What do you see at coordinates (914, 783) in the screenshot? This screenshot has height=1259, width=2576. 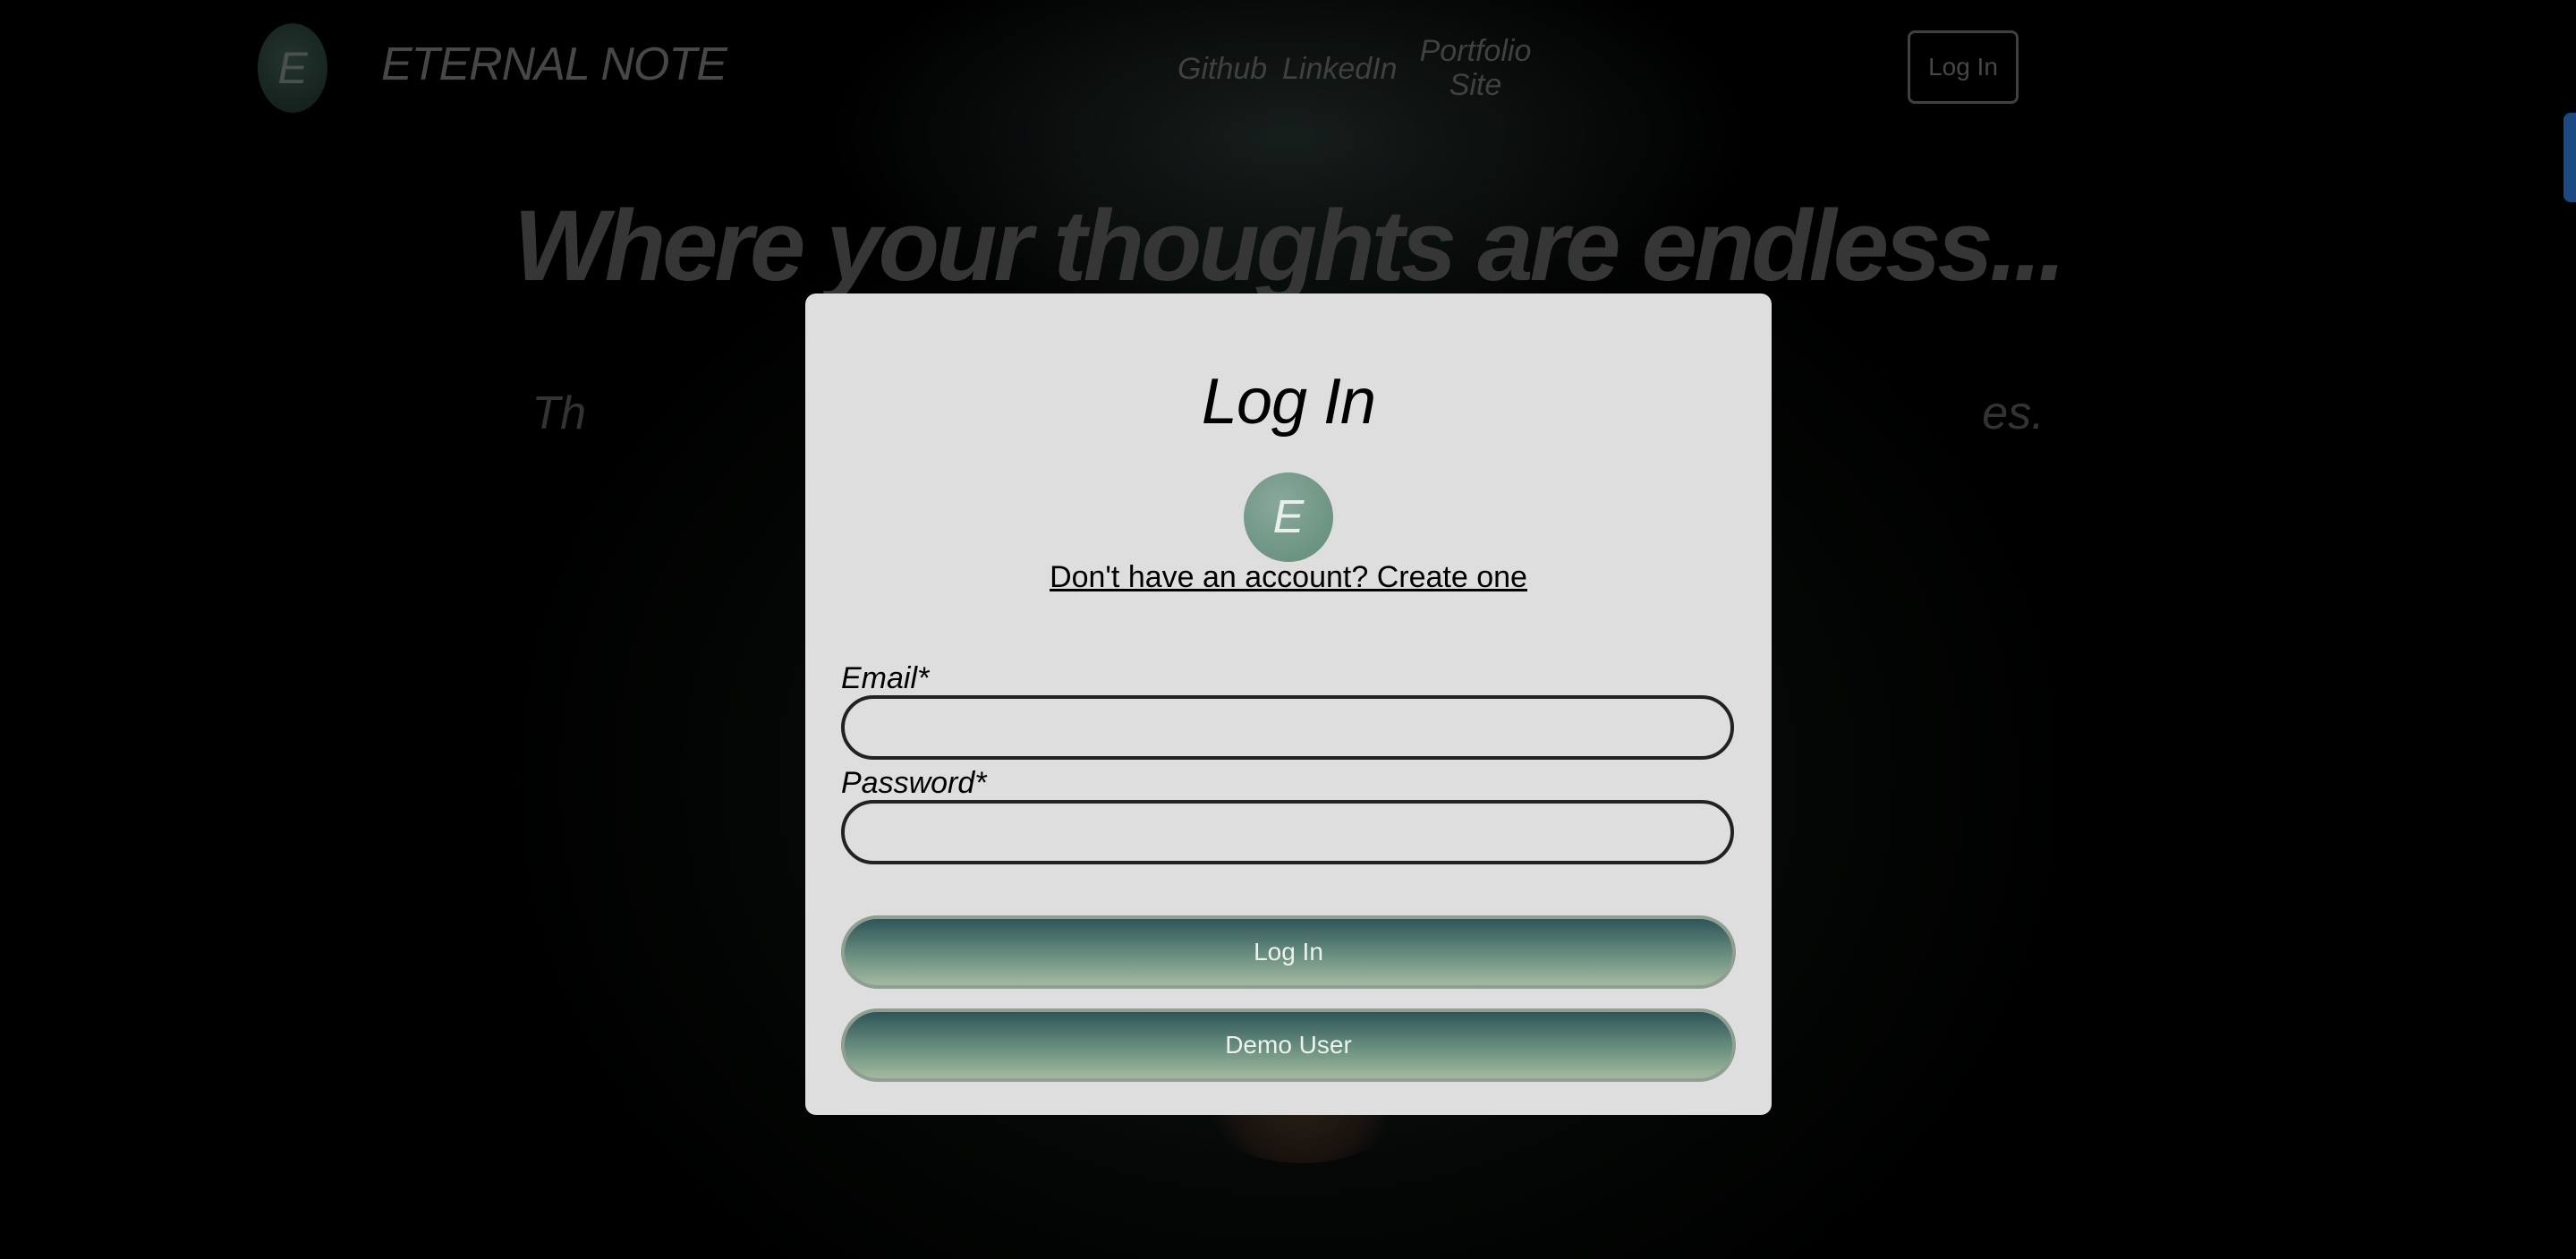 I see `password-label: Password*` at bounding box center [914, 783].